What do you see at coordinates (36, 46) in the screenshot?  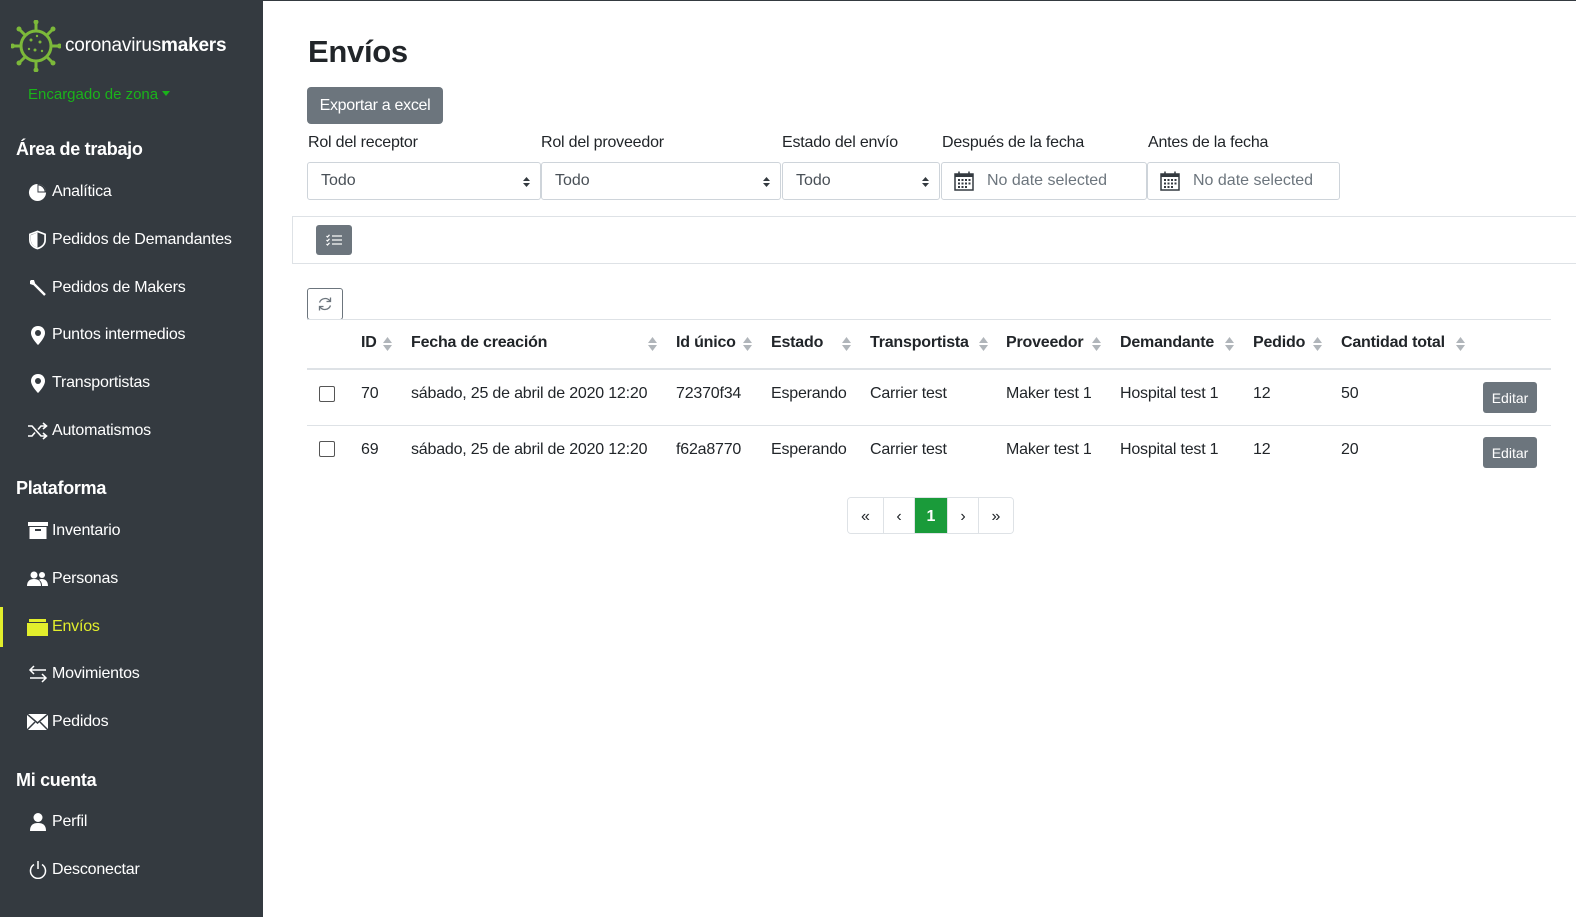 I see `virus-logo-icon` at bounding box center [36, 46].